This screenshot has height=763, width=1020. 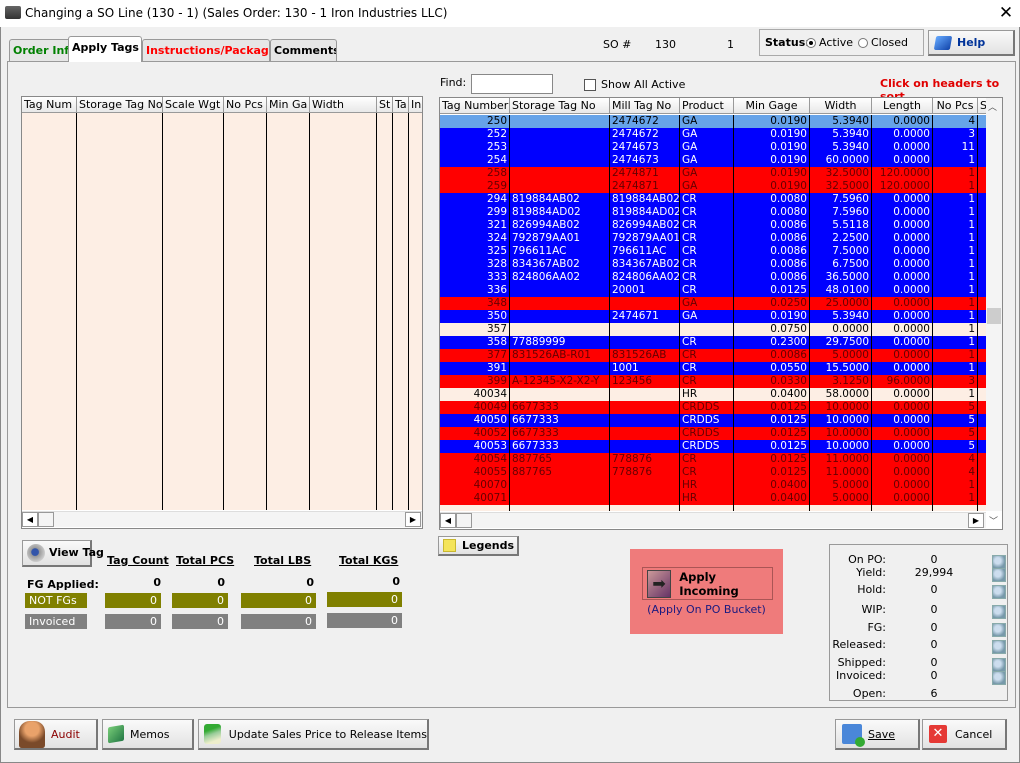 I want to click on right-grid-header-cell: Storage Tag No, so click(x=560, y=106).